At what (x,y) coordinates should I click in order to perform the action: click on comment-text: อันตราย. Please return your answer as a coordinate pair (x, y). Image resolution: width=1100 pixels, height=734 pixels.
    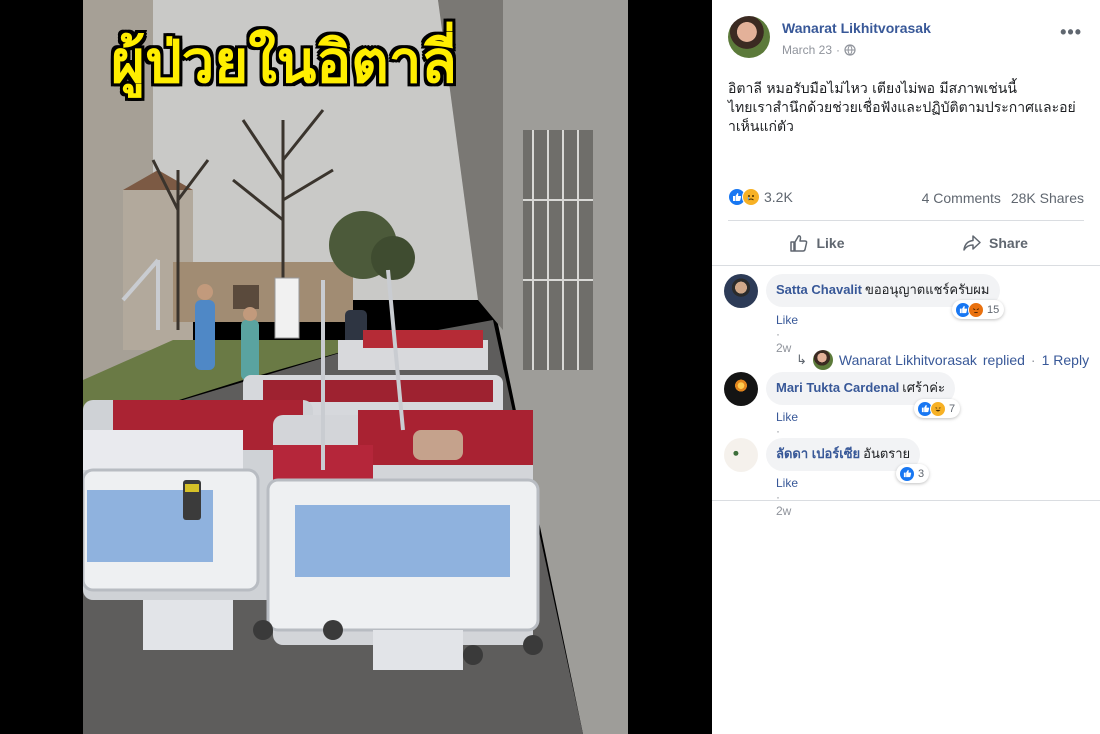
    Looking at the image, I should click on (887, 454).